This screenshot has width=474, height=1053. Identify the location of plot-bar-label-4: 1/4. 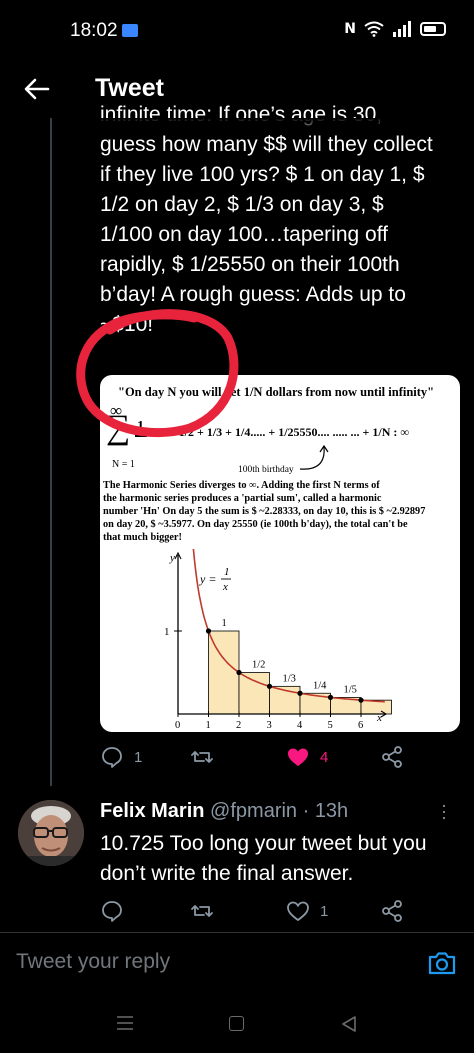
(320, 685).